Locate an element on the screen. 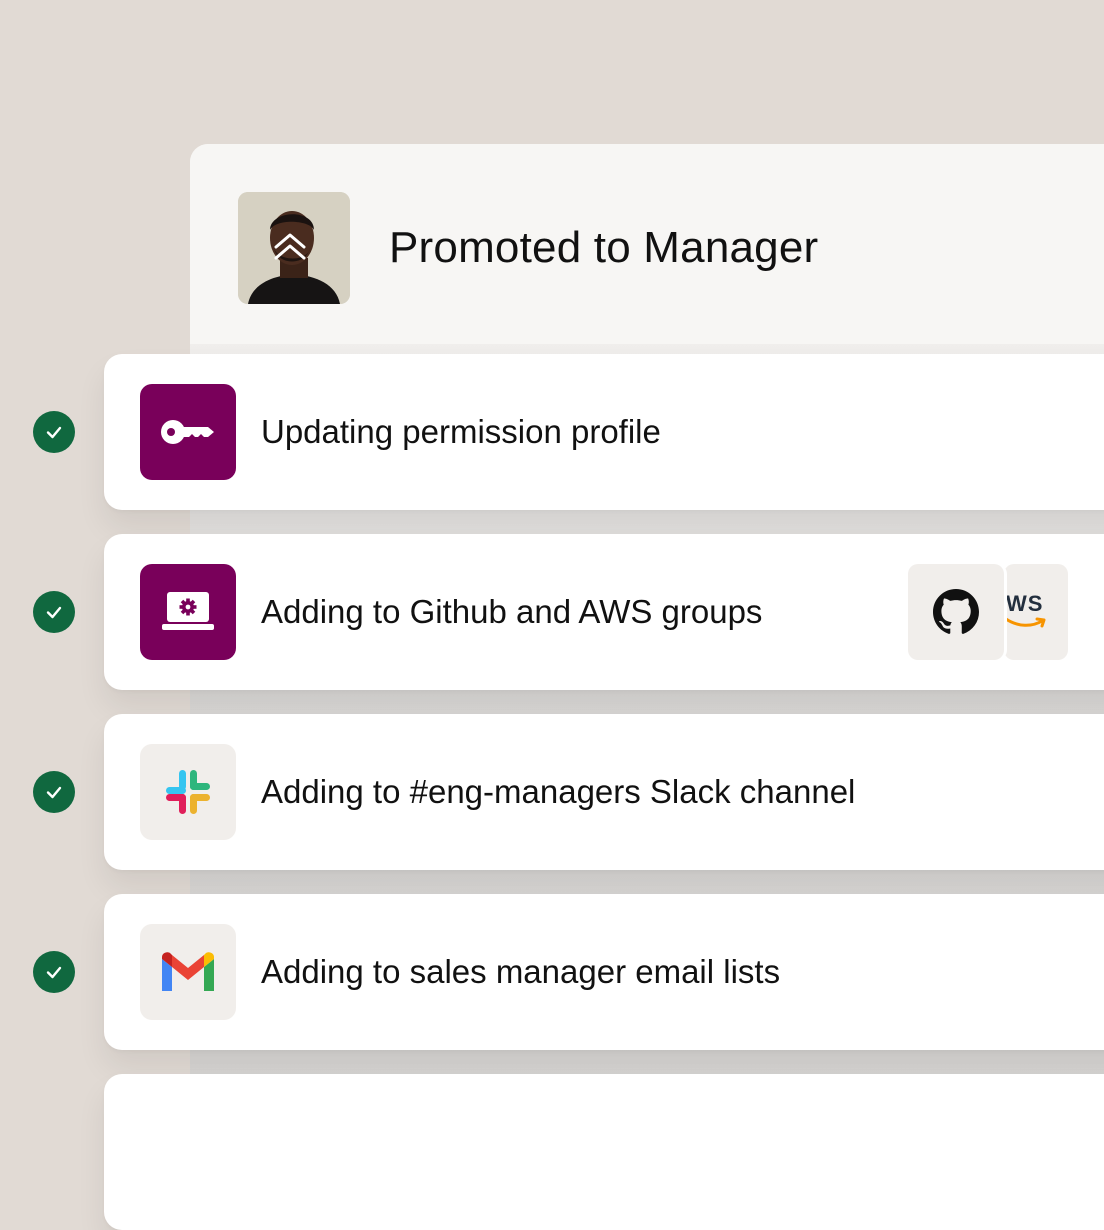 This screenshot has width=1104, height=1230. avatar is located at coordinates (294, 248).